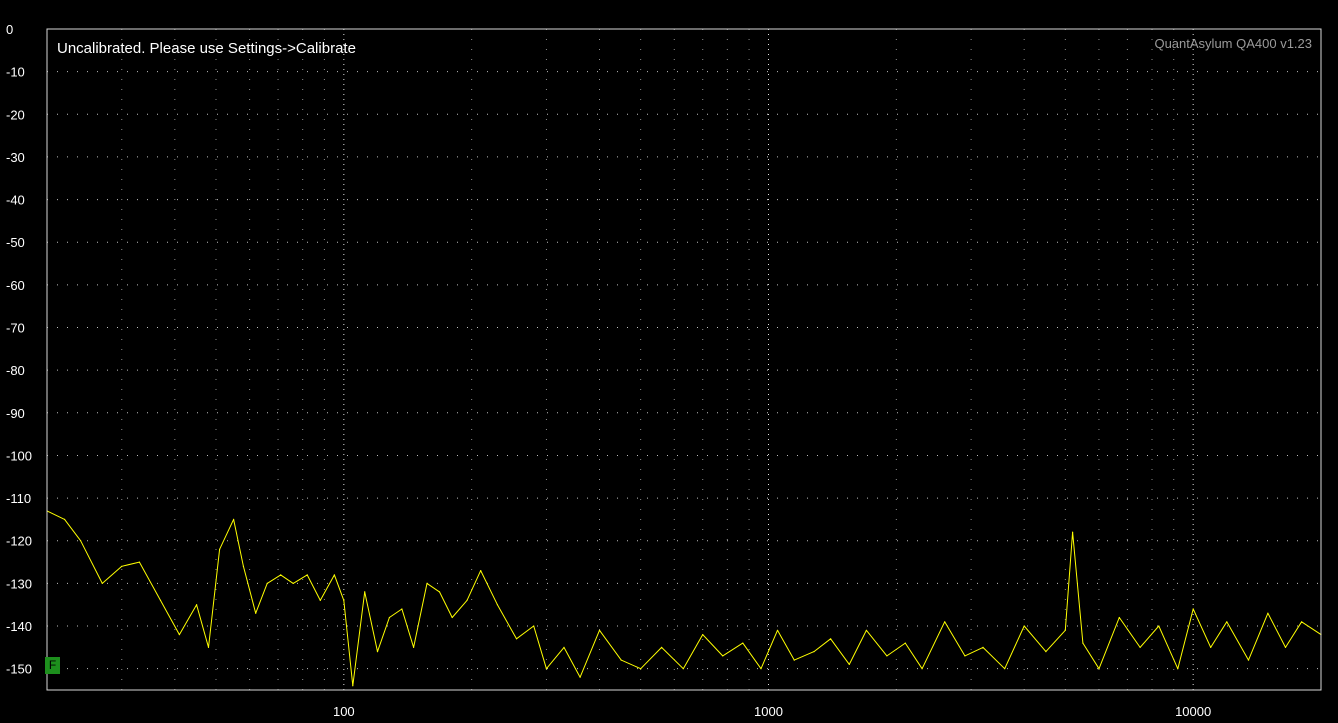 Image resolution: width=1338 pixels, height=723 pixels. I want to click on y-tick-label: -50, so click(15, 242).